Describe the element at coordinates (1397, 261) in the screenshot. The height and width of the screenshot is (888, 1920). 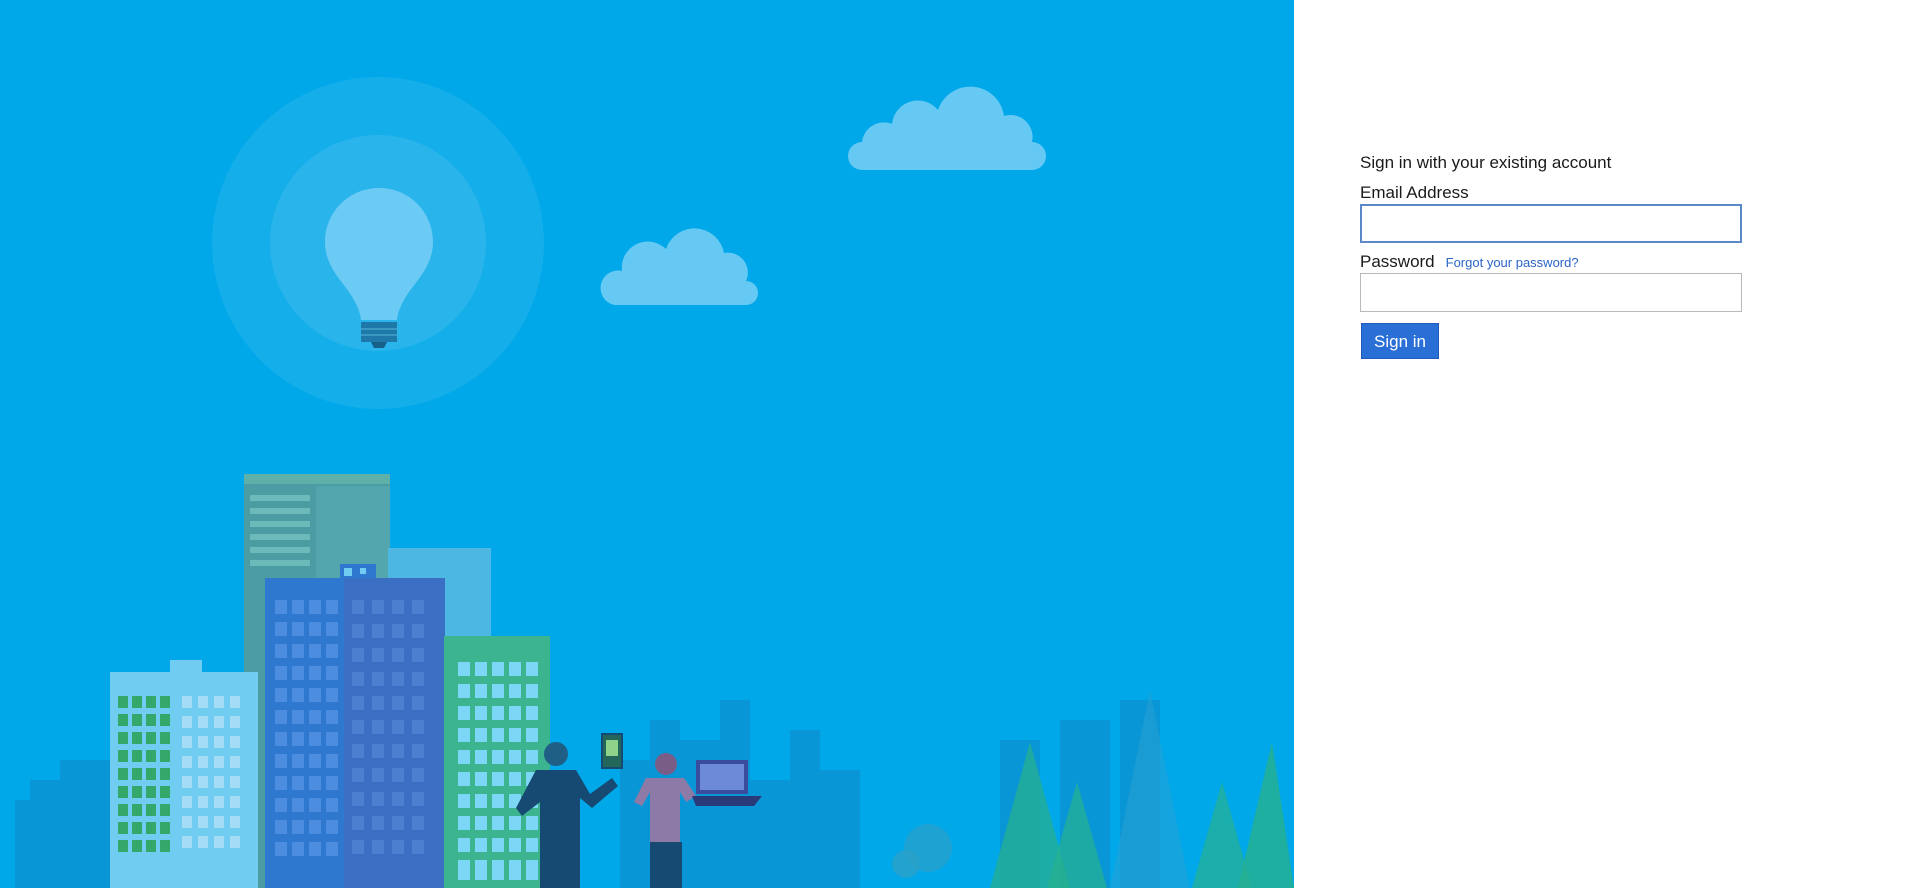
I see `password-label: Password` at that location.